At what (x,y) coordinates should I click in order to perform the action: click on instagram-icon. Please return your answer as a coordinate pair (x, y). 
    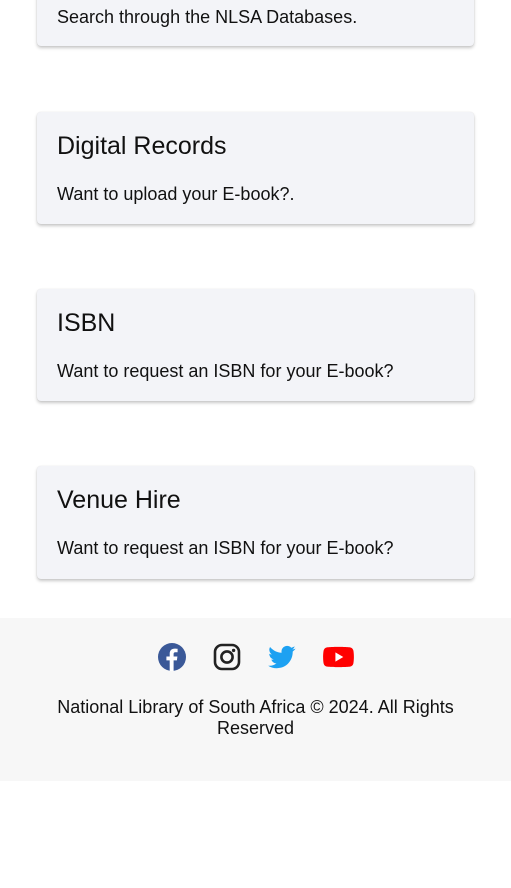
    Looking at the image, I should click on (226, 657).